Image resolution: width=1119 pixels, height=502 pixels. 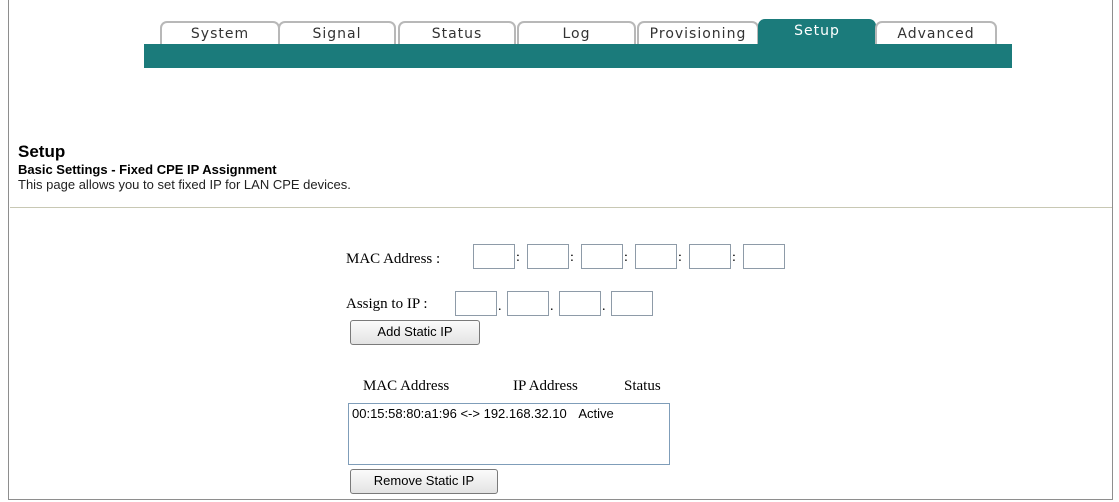 What do you see at coordinates (936, 33) in the screenshot?
I see `tab-advanced: Advanced` at bounding box center [936, 33].